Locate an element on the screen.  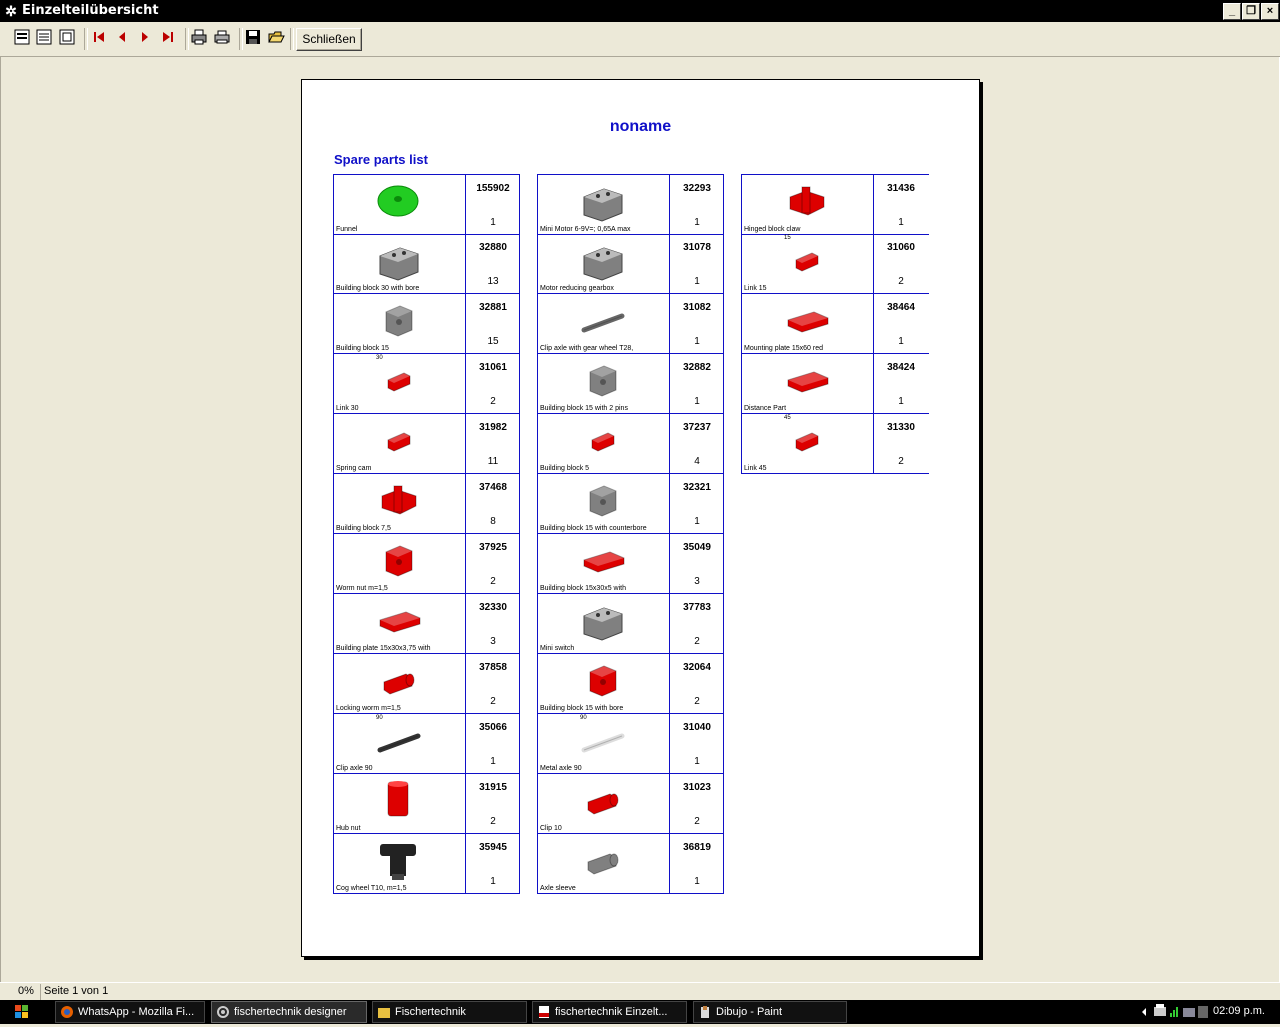
part-row: 90 Clip axle 90 35066 1 is located at coordinates (426, 744).